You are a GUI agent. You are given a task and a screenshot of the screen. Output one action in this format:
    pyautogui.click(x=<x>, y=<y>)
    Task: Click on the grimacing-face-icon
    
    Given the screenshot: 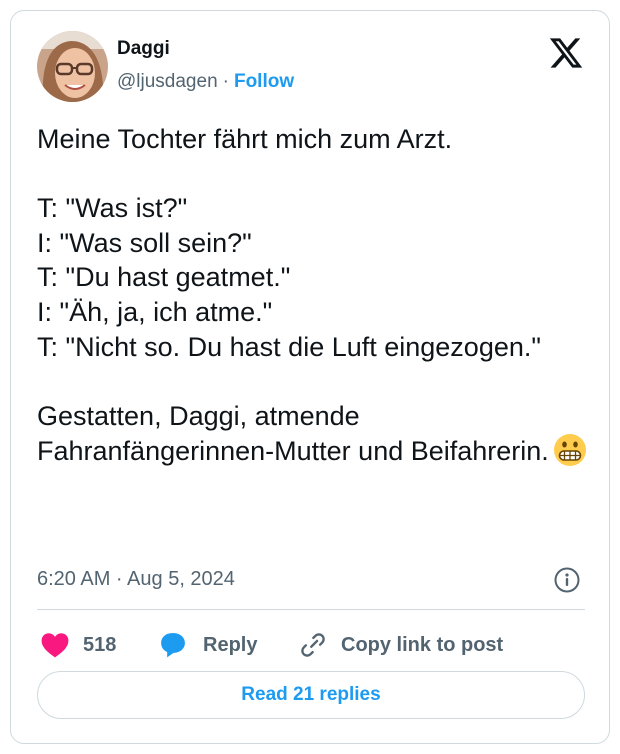 What is the action you would take?
    pyautogui.click(x=570, y=450)
    